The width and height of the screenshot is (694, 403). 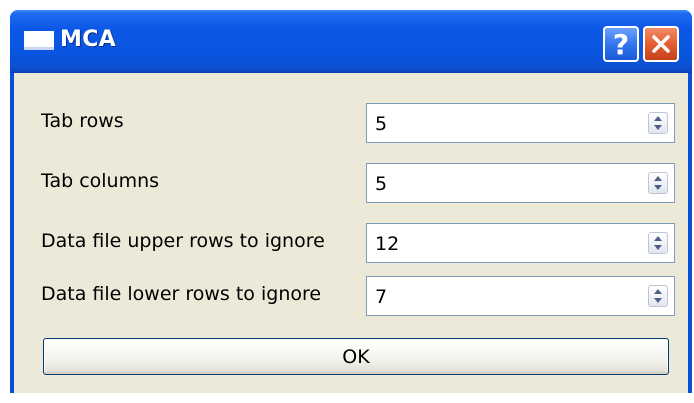 I want to click on tab-columns-label: Tab columns, so click(x=100, y=181).